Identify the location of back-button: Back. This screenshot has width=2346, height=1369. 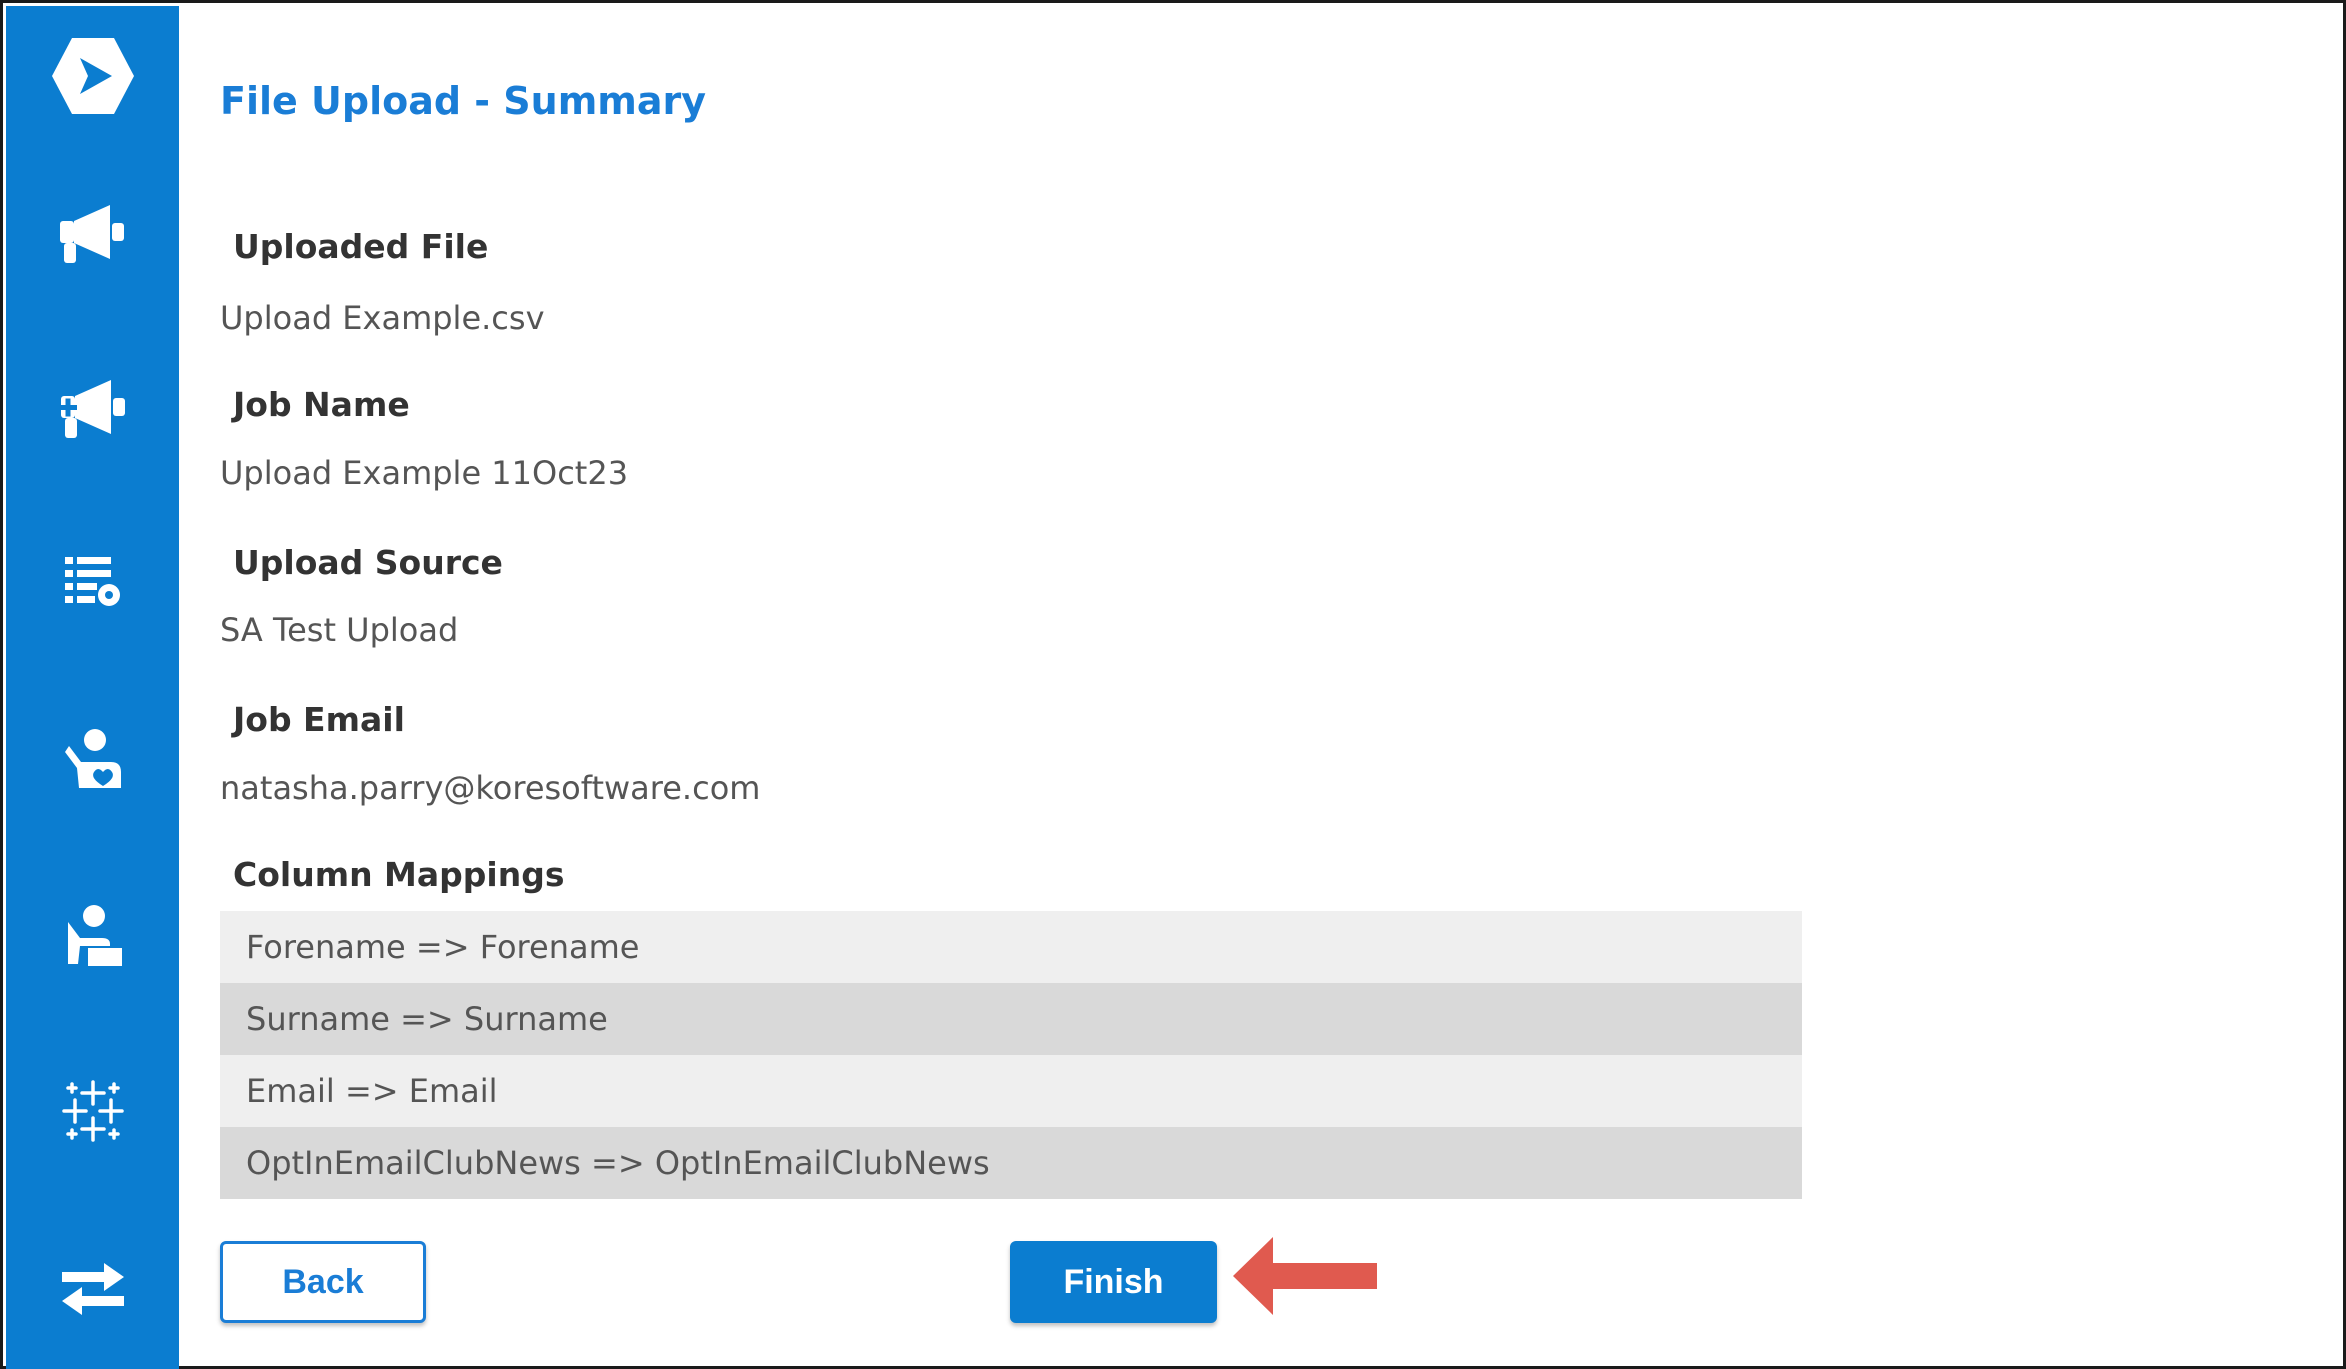
(323, 1282).